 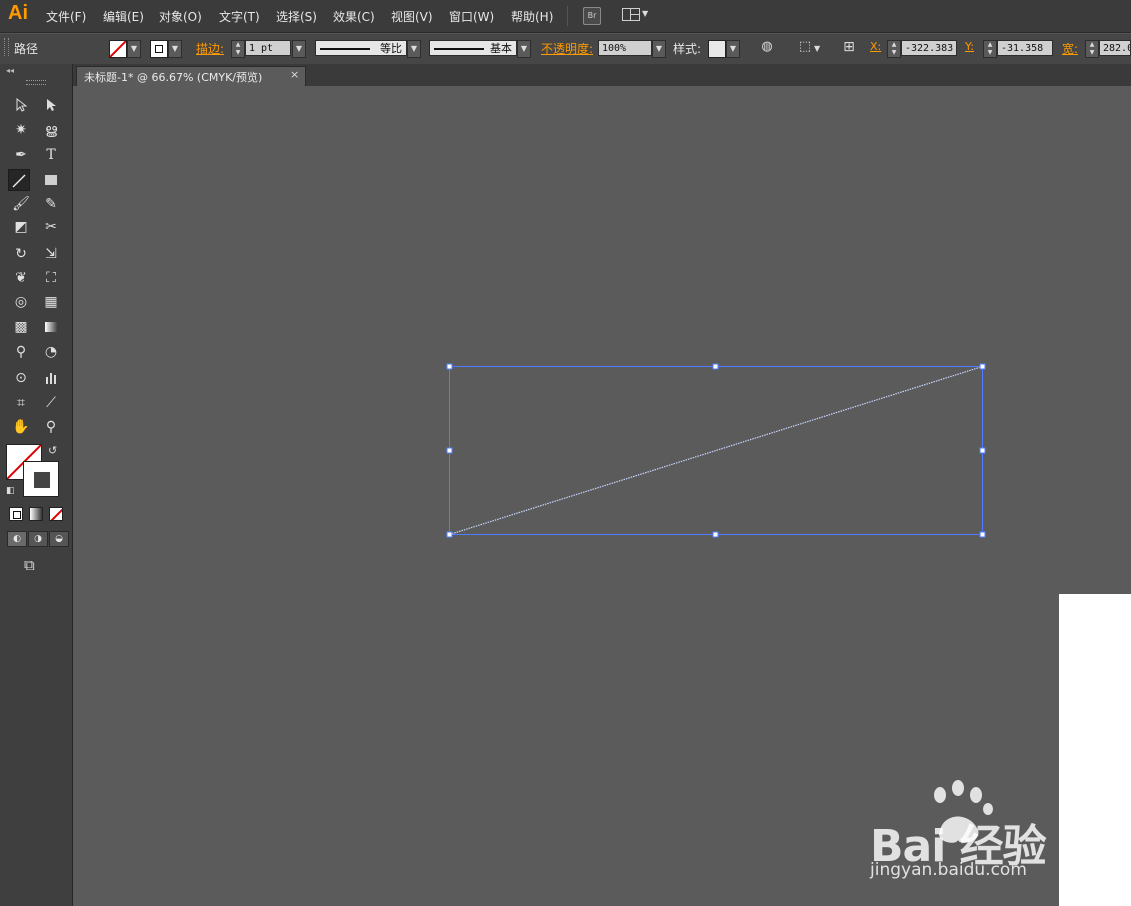 What do you see at coordinates (982, 450) in the screenshot?
I see `handle-middle-right` at bounding box center [982, 450].